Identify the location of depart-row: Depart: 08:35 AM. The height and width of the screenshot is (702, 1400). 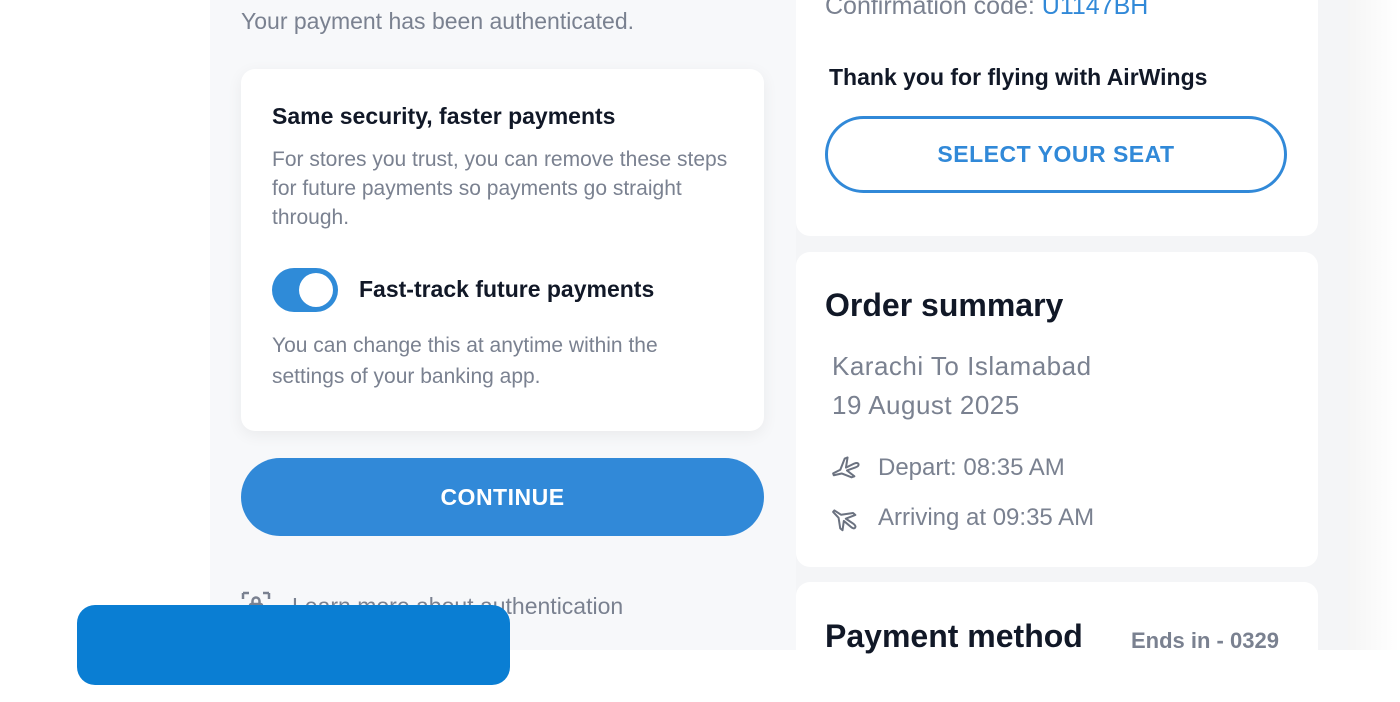
(946, 468).